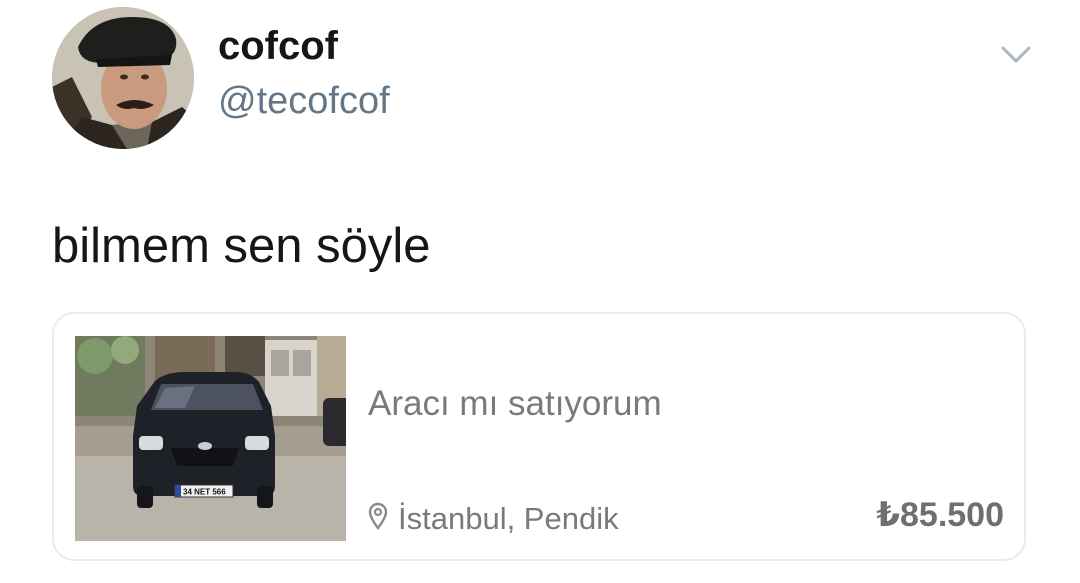  What do you see at coordinates (378, 518) in the screenshot?
I see `map-pin-icon` at bounding box center [378, 518].